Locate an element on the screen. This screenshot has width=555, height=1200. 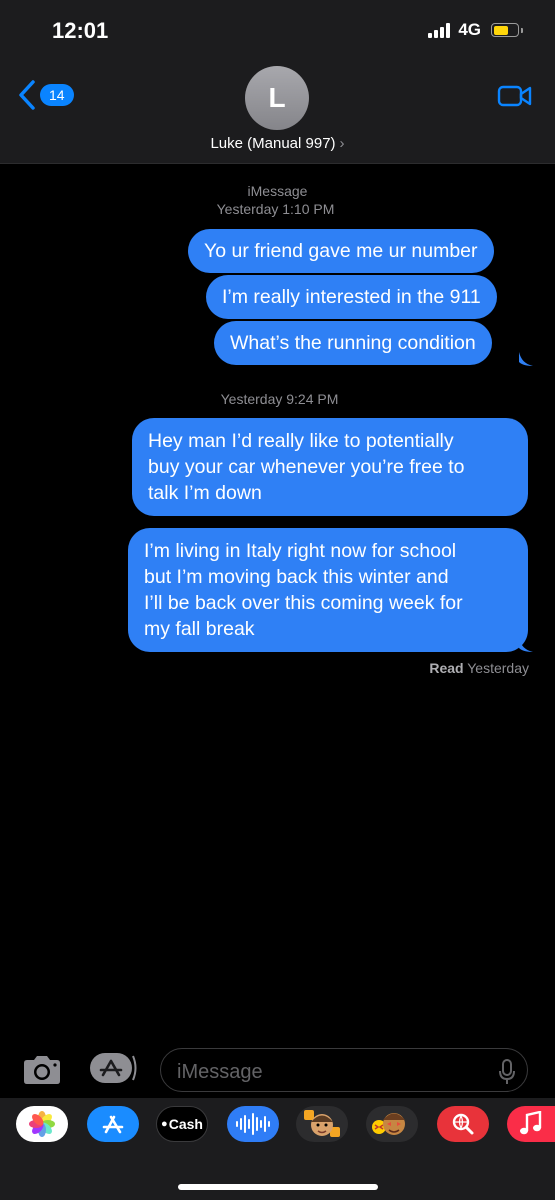
audio-message-app is located at coordinates (253, 1124).